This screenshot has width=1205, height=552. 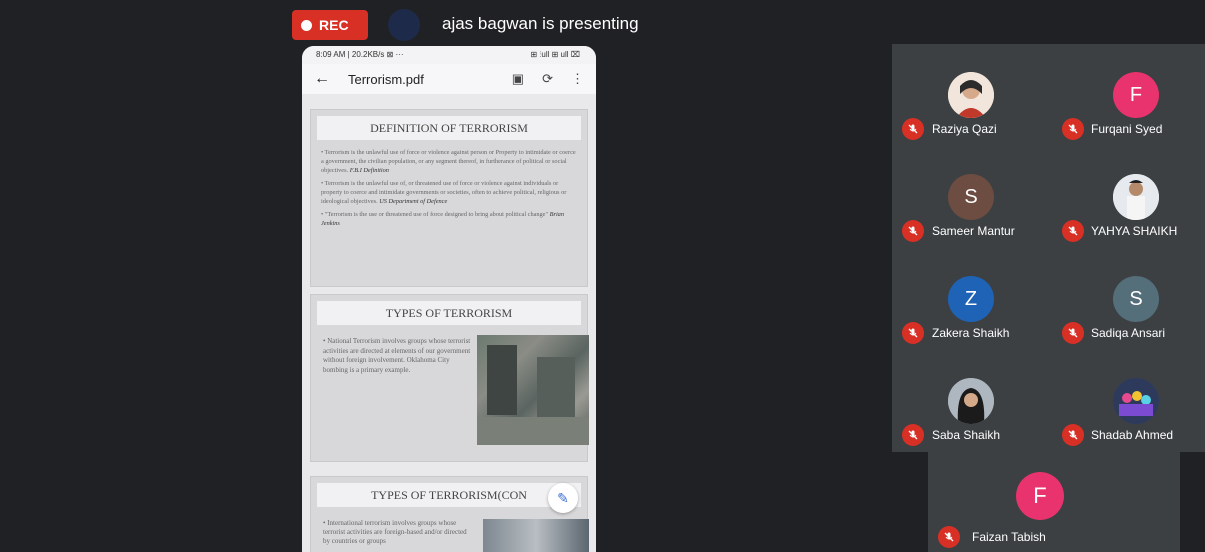 I want to click on slide-heading: TYPES OF TERRORISM, so click(x=449, y=313).